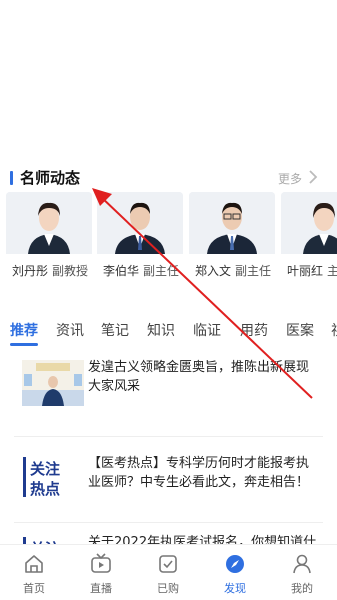 The height and width of the screenshot is (600, 337). Describe the element at coordinates (254, 330) in the screenshot. I see `tab-medication: 用药` at that location.